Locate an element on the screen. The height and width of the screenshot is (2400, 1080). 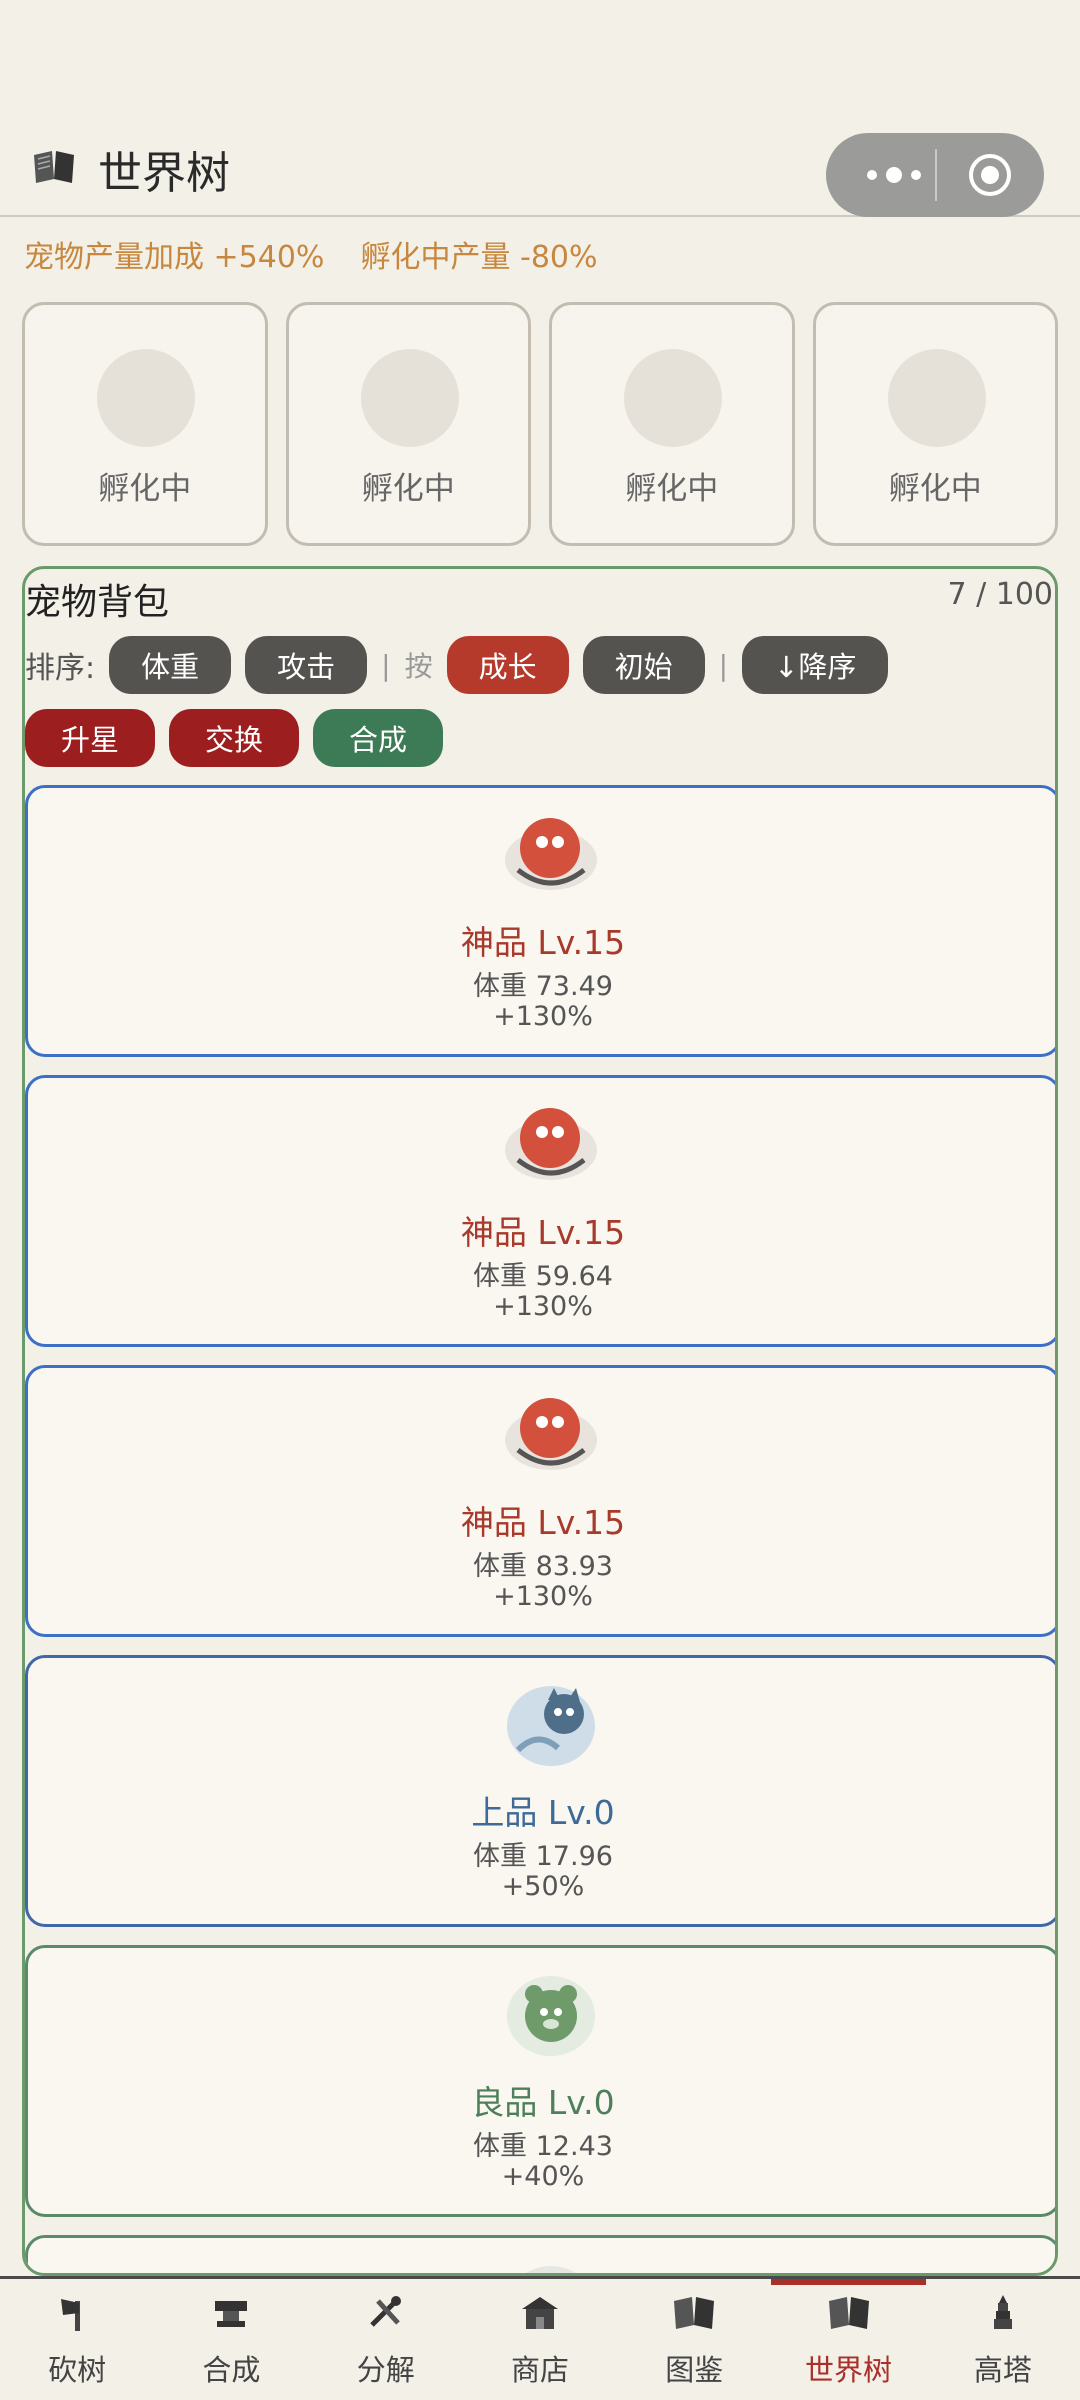
shop-icon is located at coordinates (539, 2313).